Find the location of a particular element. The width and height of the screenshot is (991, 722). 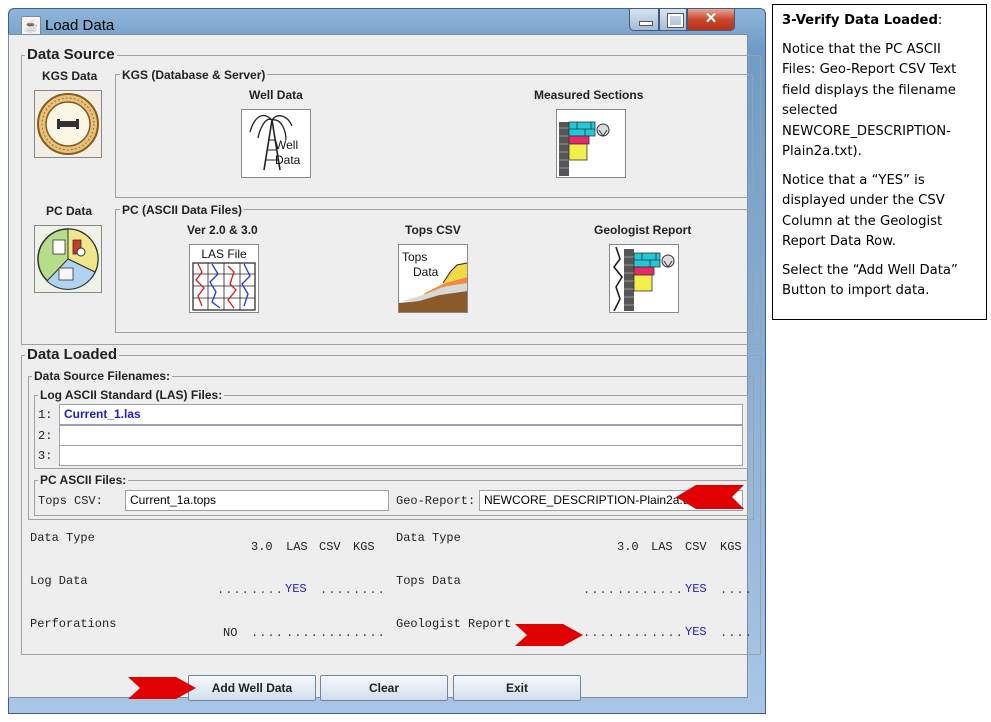

measured-sections-button is located at coordinates (591, 143).